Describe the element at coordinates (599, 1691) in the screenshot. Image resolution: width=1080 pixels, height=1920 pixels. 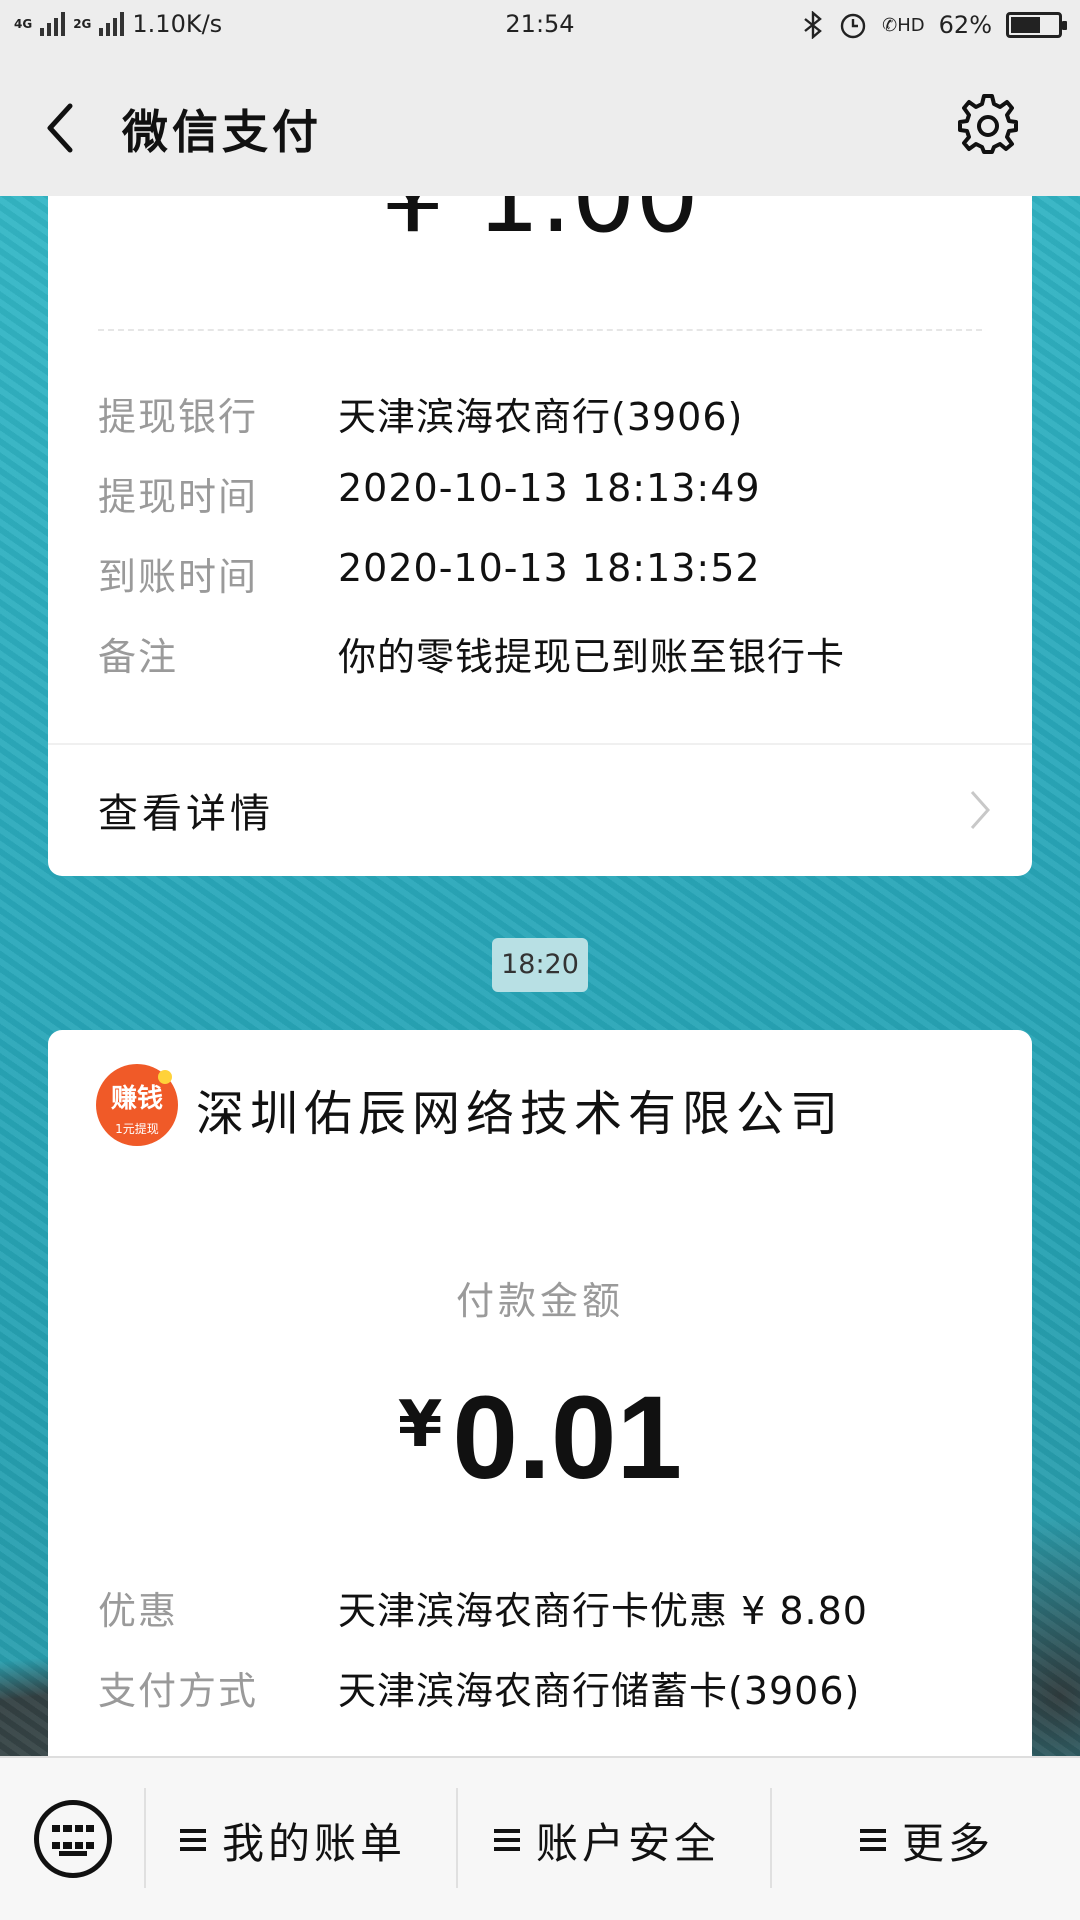
I see `row-value: 天津滨海农商行储蓄卡(3906)` at that location.